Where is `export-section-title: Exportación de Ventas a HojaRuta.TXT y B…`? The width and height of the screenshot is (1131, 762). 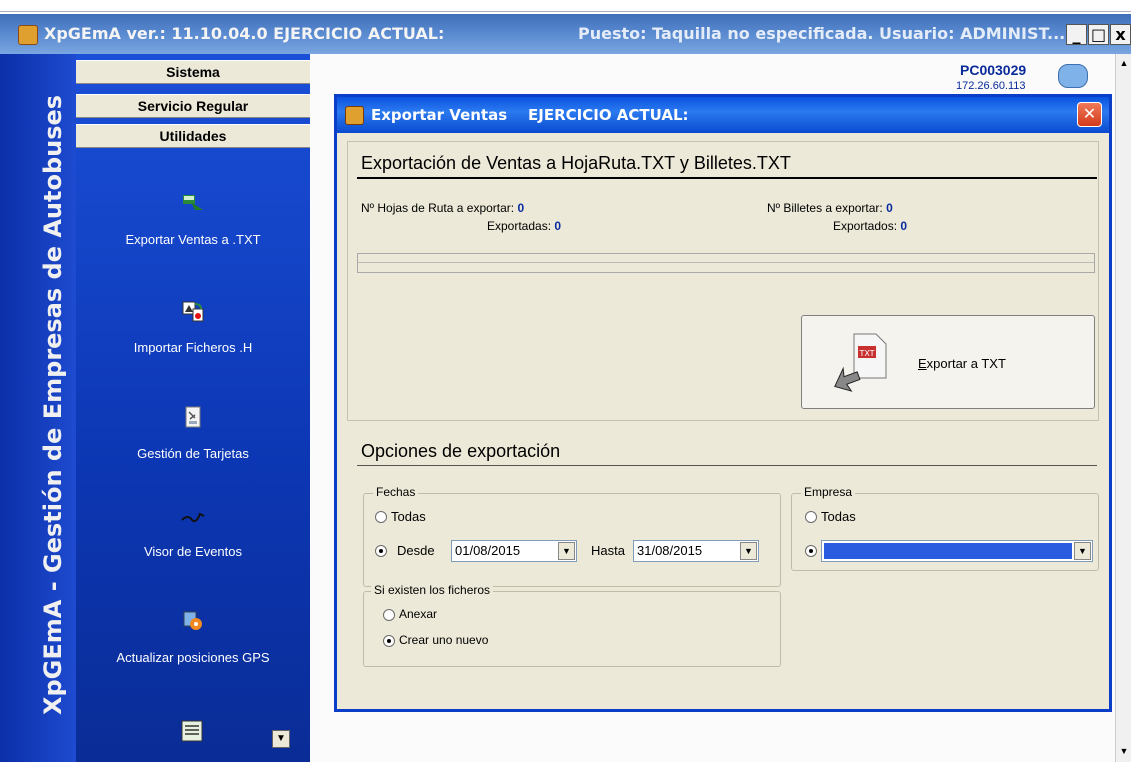
export-section-title: Exportación de Ventas a HojaRuta.TXT y B… is located at coordinates (576, 163).